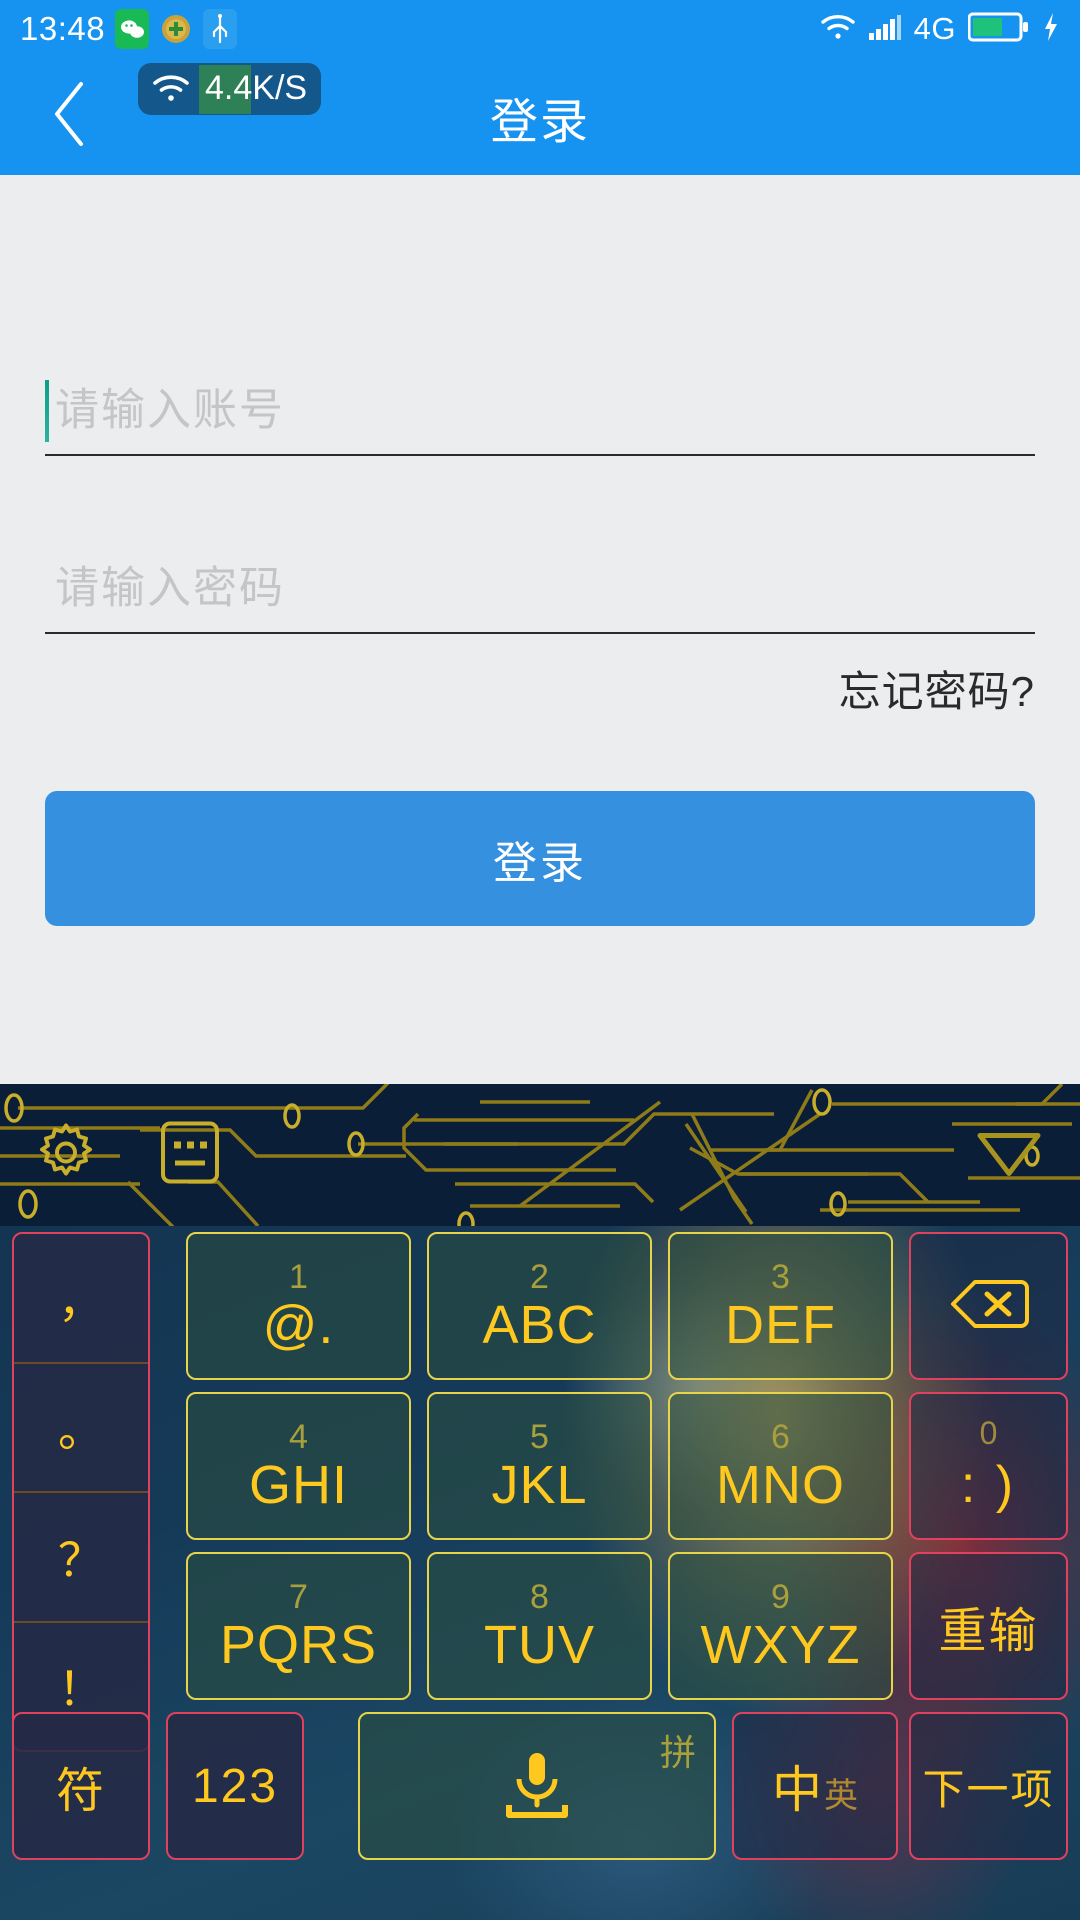  I want to click on key-6: 6 MNO, so click(780, 1466).